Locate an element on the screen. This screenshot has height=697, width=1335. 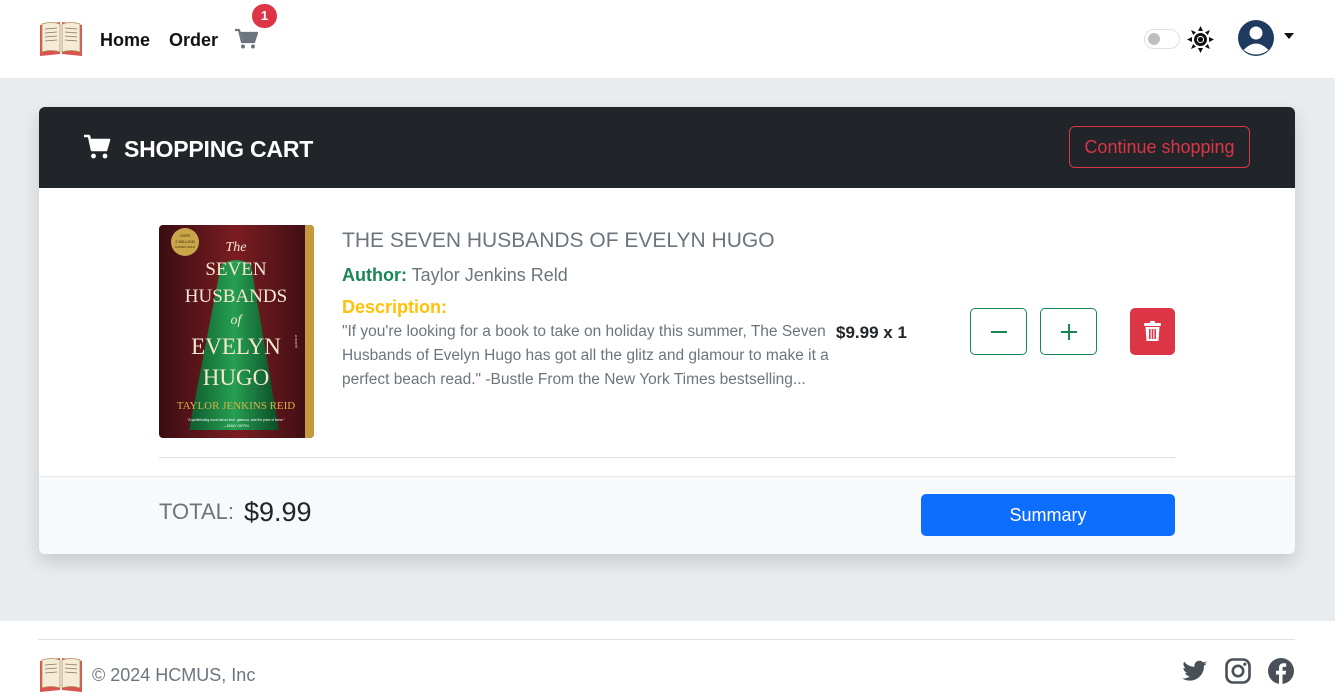
user-avatar-icon is located at coordinates (1256, 38).